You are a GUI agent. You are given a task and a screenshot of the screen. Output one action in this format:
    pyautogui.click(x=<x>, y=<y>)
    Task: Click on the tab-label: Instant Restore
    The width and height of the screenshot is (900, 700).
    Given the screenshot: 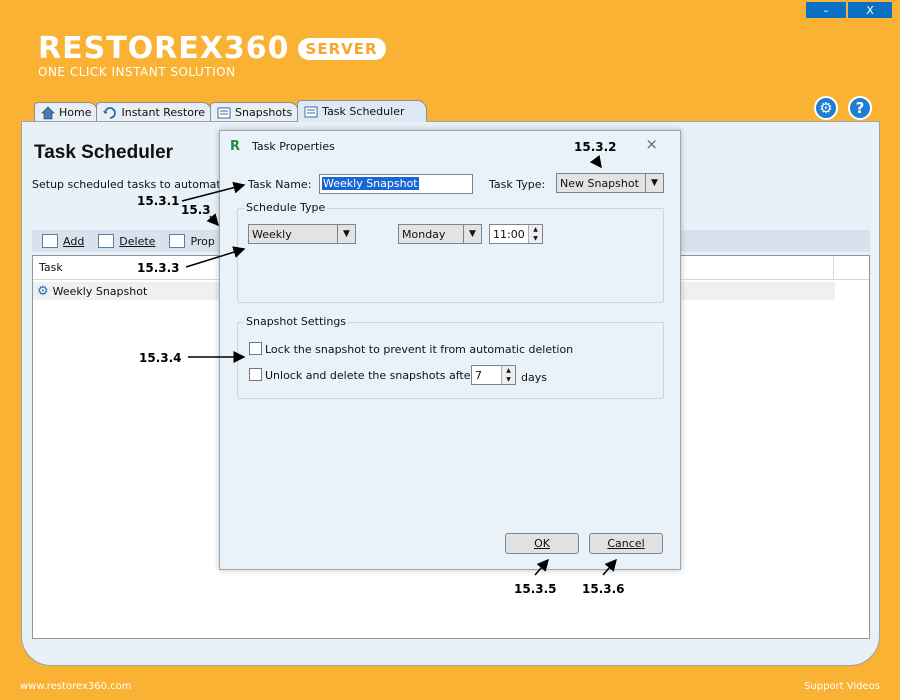 What is the action you would take?
    pyautogui.click(x=163, y=112)
    